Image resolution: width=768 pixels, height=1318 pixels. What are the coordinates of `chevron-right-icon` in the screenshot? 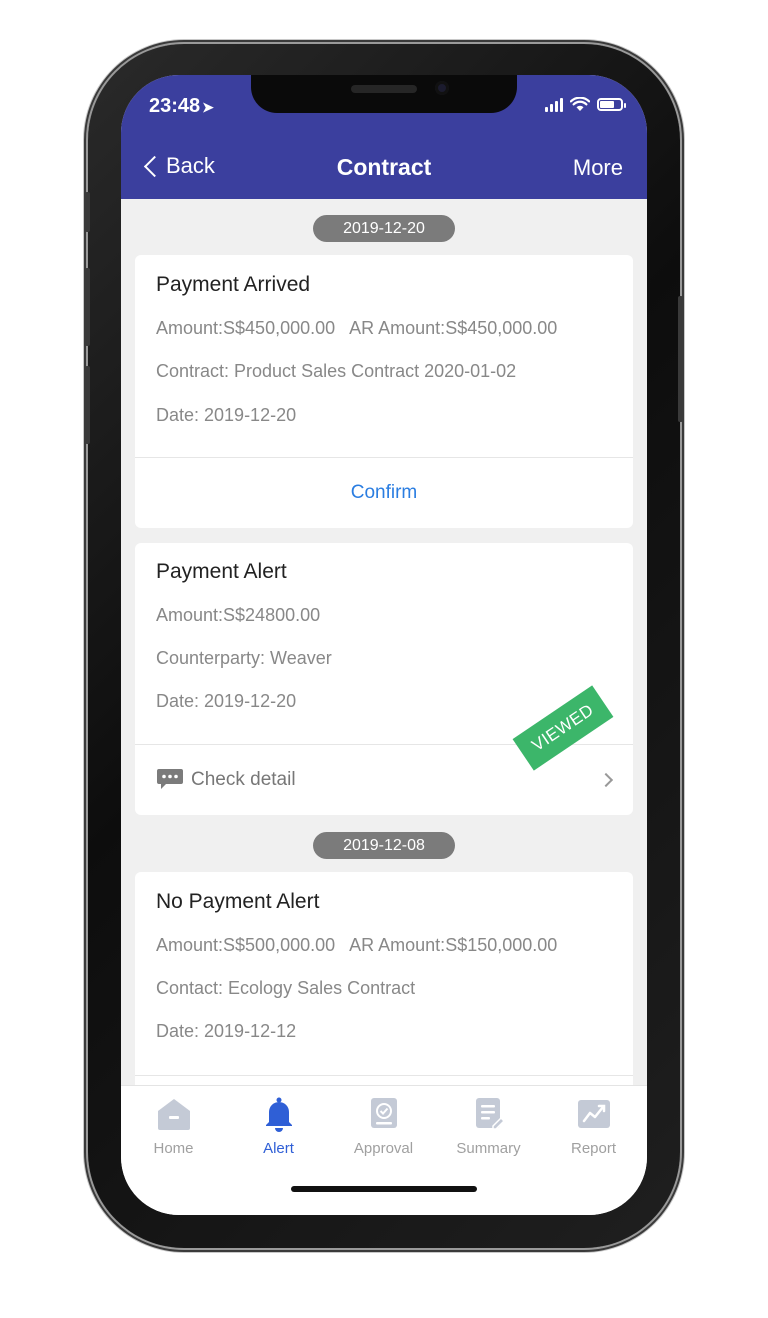 It's located at (606, 780).